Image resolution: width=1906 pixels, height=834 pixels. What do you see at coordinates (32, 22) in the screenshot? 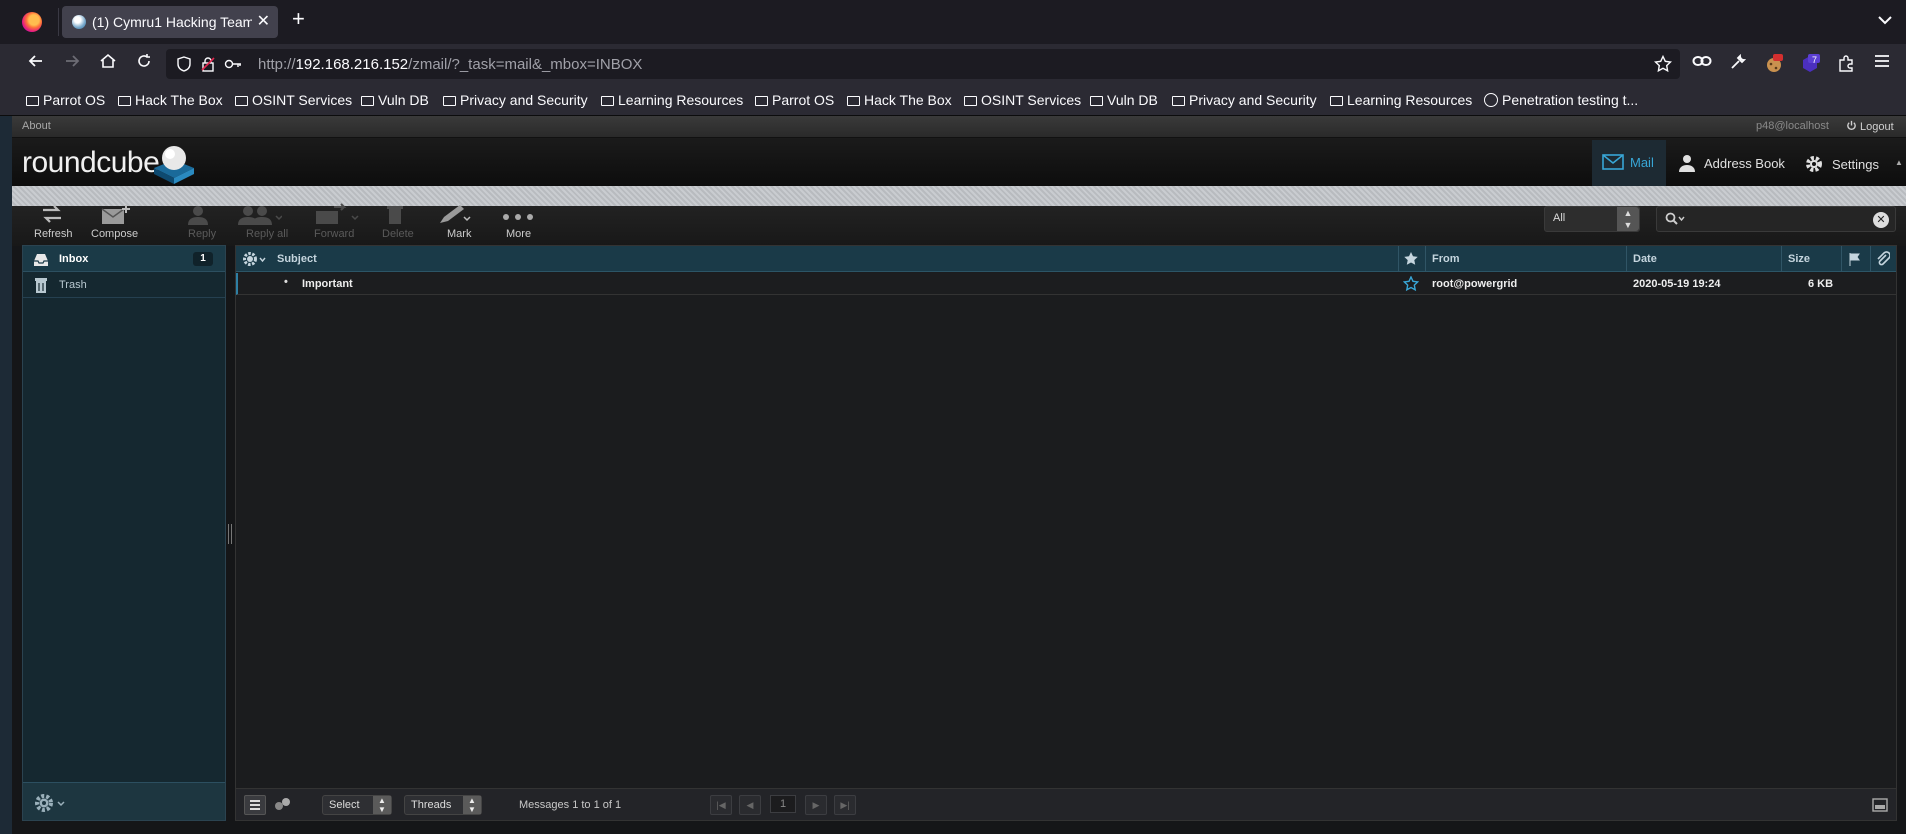
I see `firefox-icon` at bounding box center [32, 22].